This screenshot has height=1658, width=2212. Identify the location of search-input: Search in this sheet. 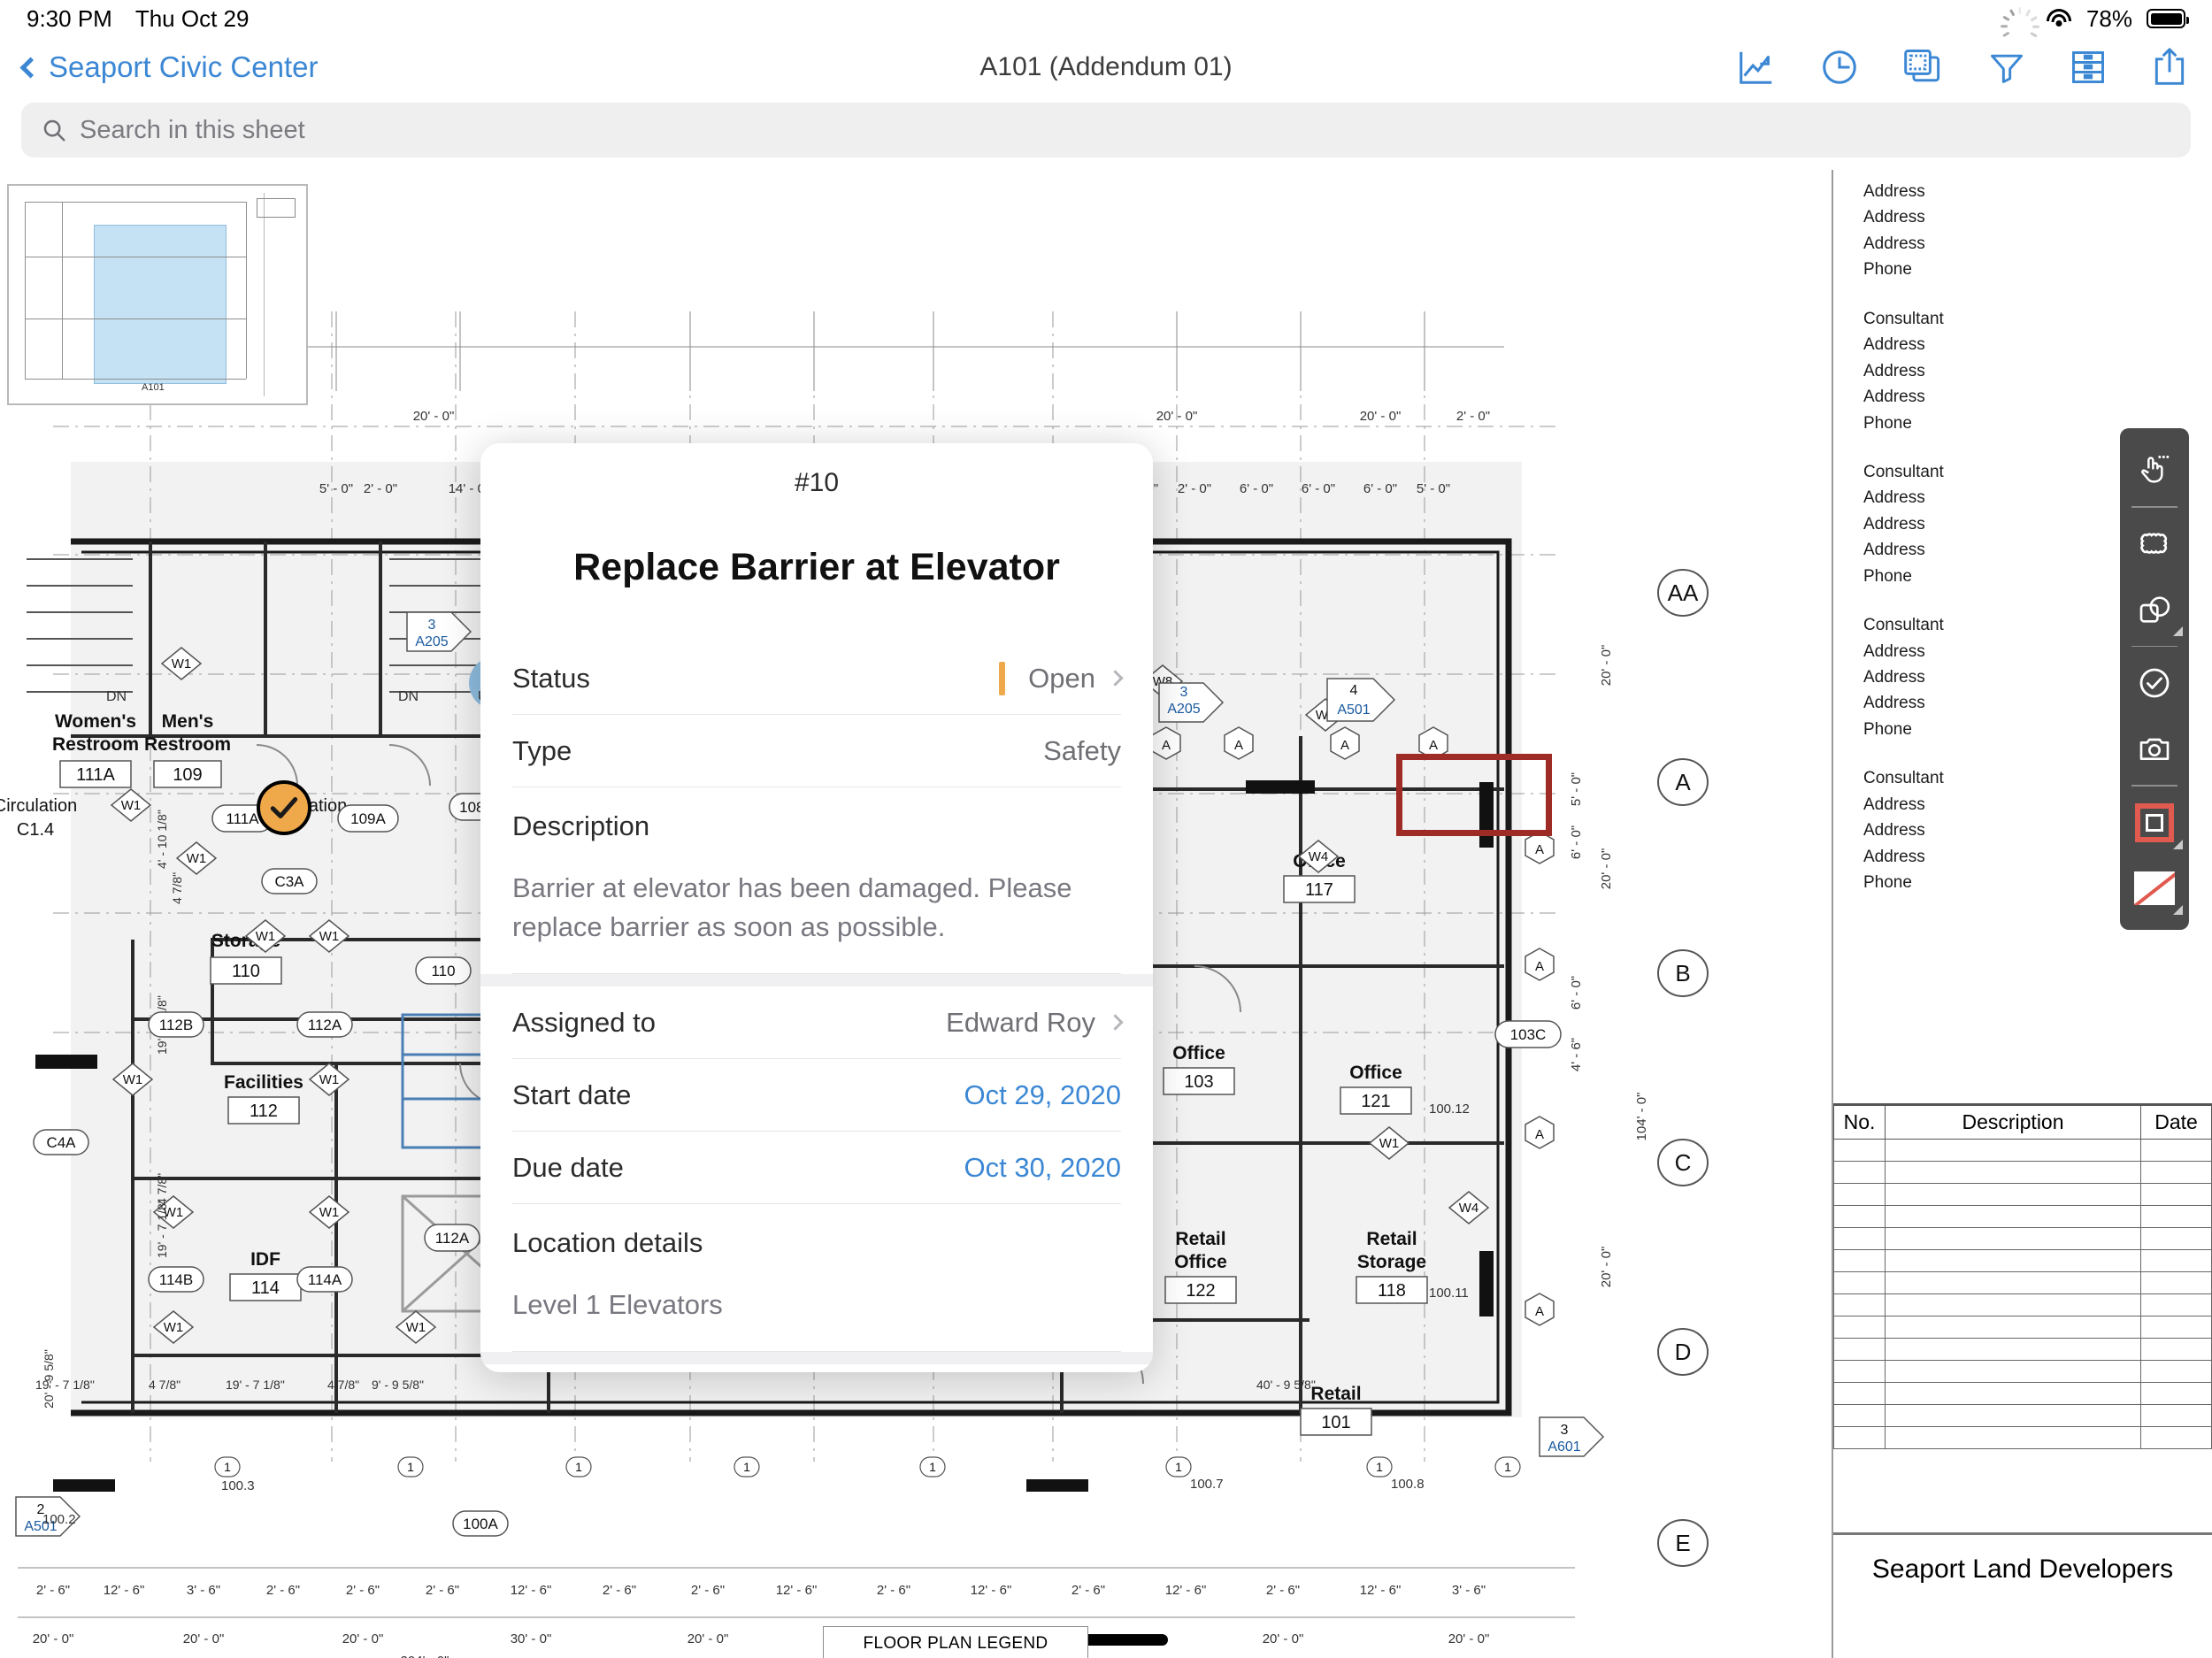
(1106, 130).